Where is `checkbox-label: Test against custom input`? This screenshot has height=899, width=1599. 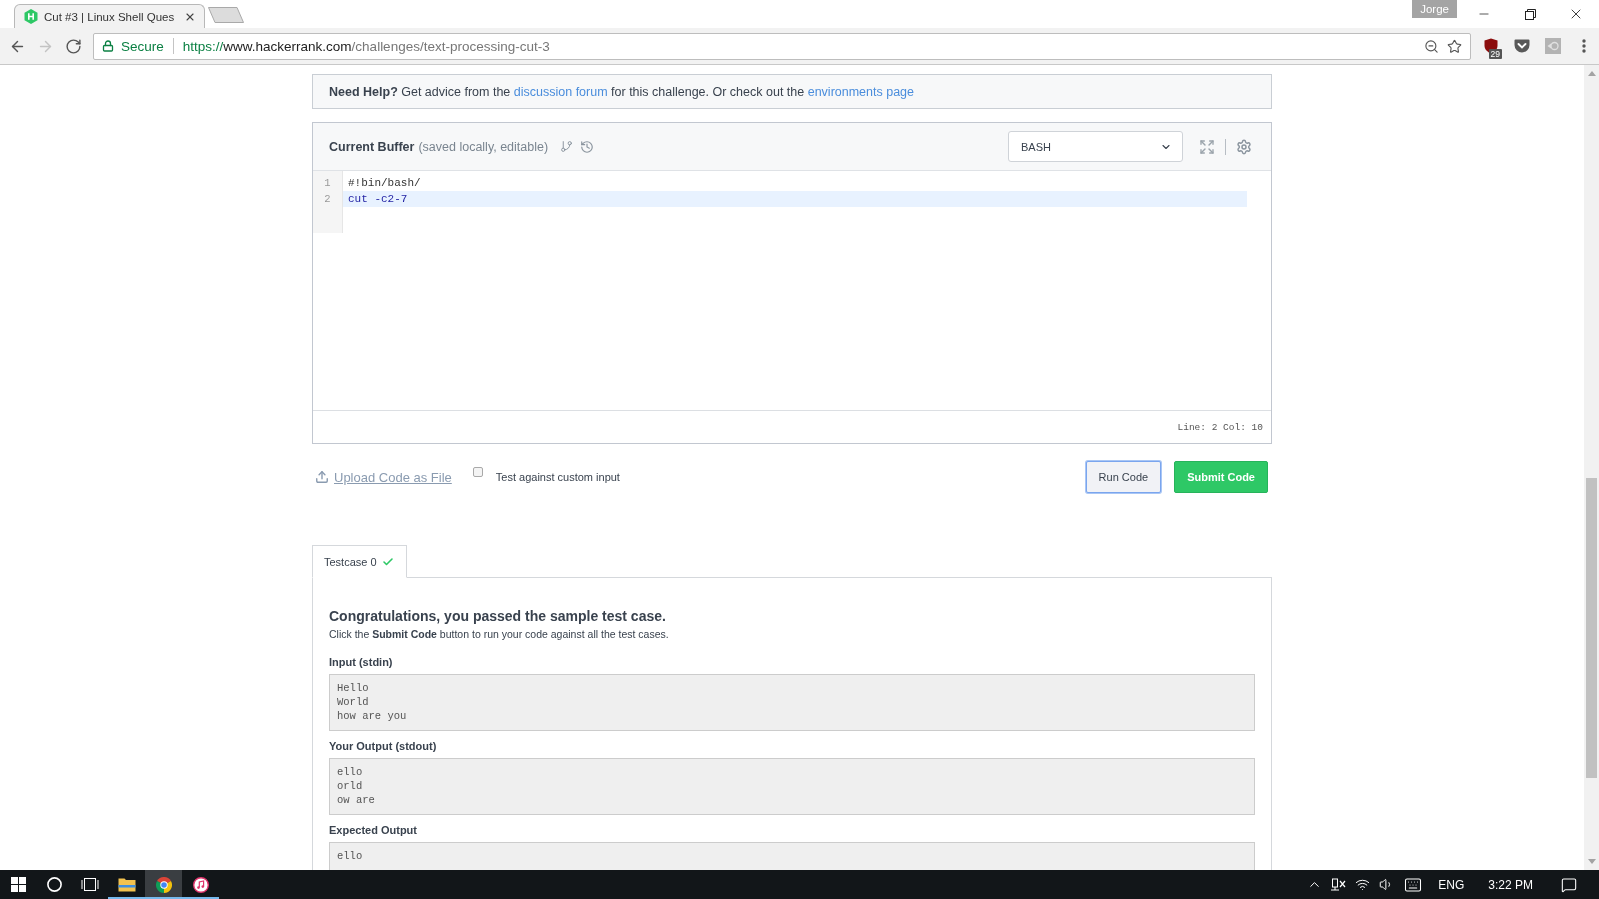
checkbox-label: Test against custom input is located at coordinates (557, 477).